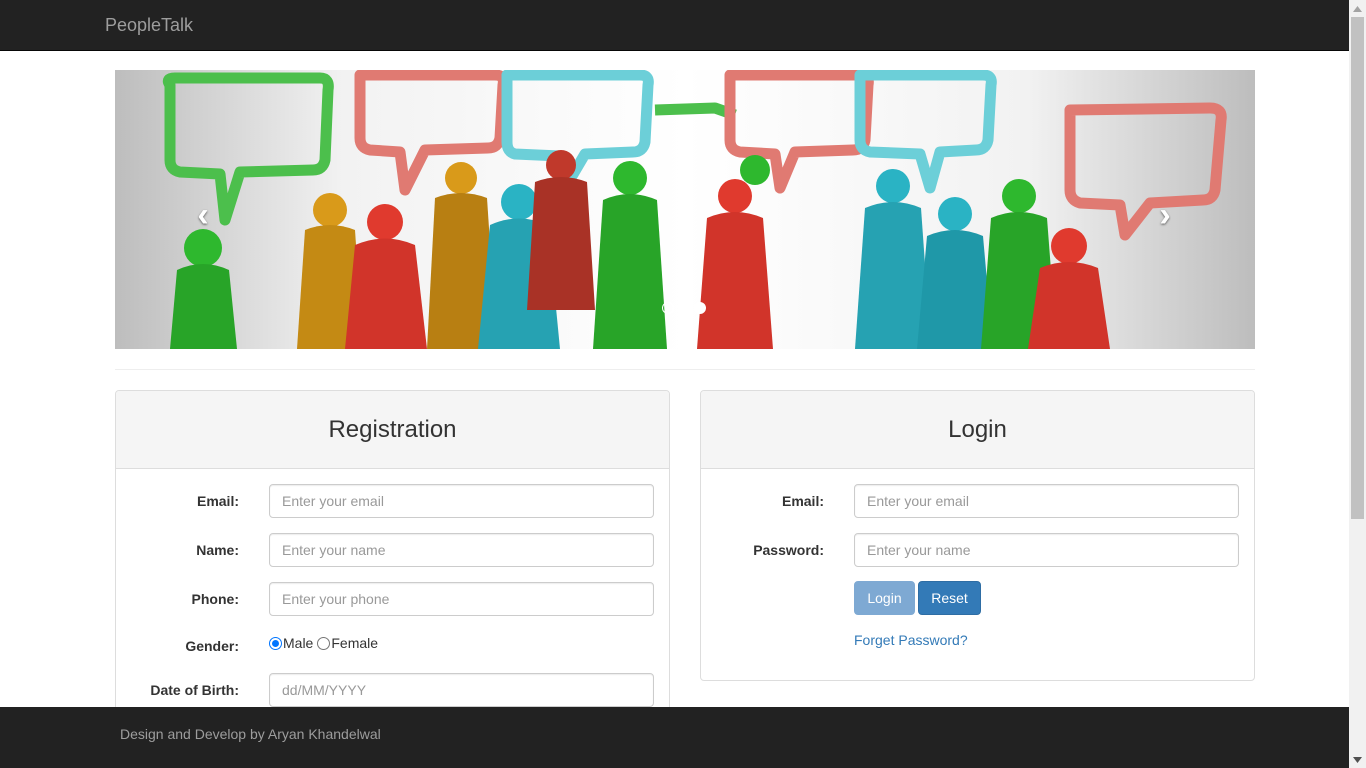 The width and height of the screenshot is (1366, 768). Describe the element at coordinates (298, 643) in the screenshot. I see `gender-male-label: Male` at that location.